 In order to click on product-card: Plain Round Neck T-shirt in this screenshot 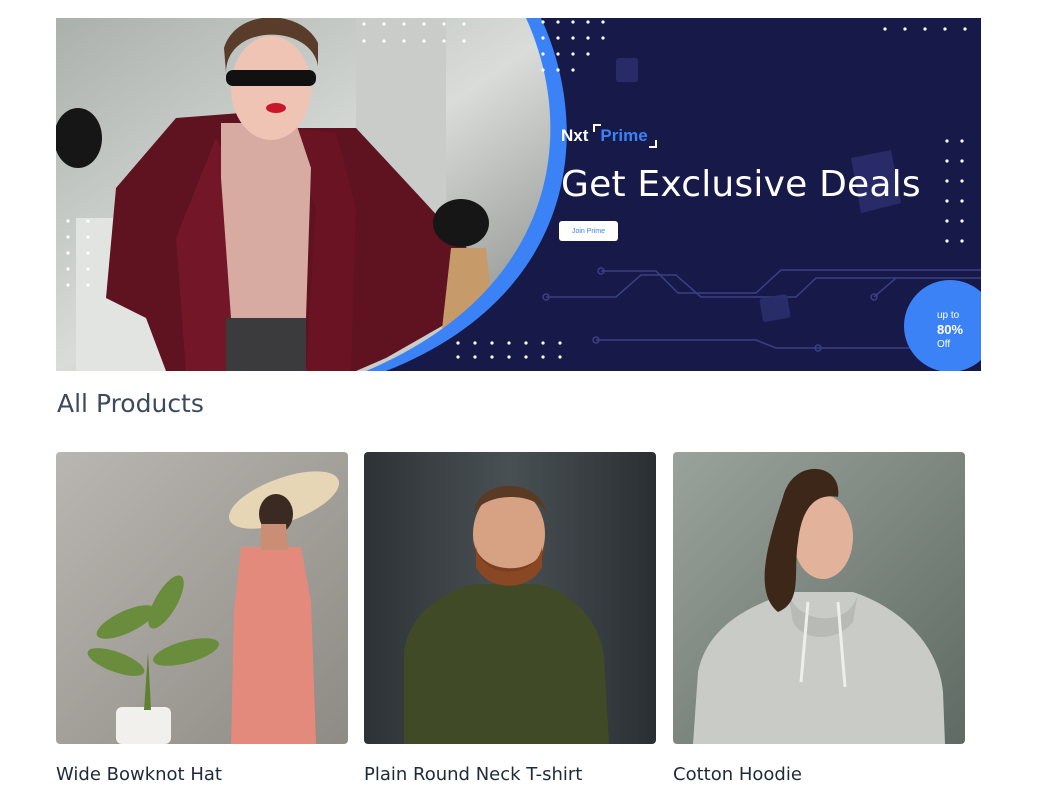, I will do `click(510, 618)`.